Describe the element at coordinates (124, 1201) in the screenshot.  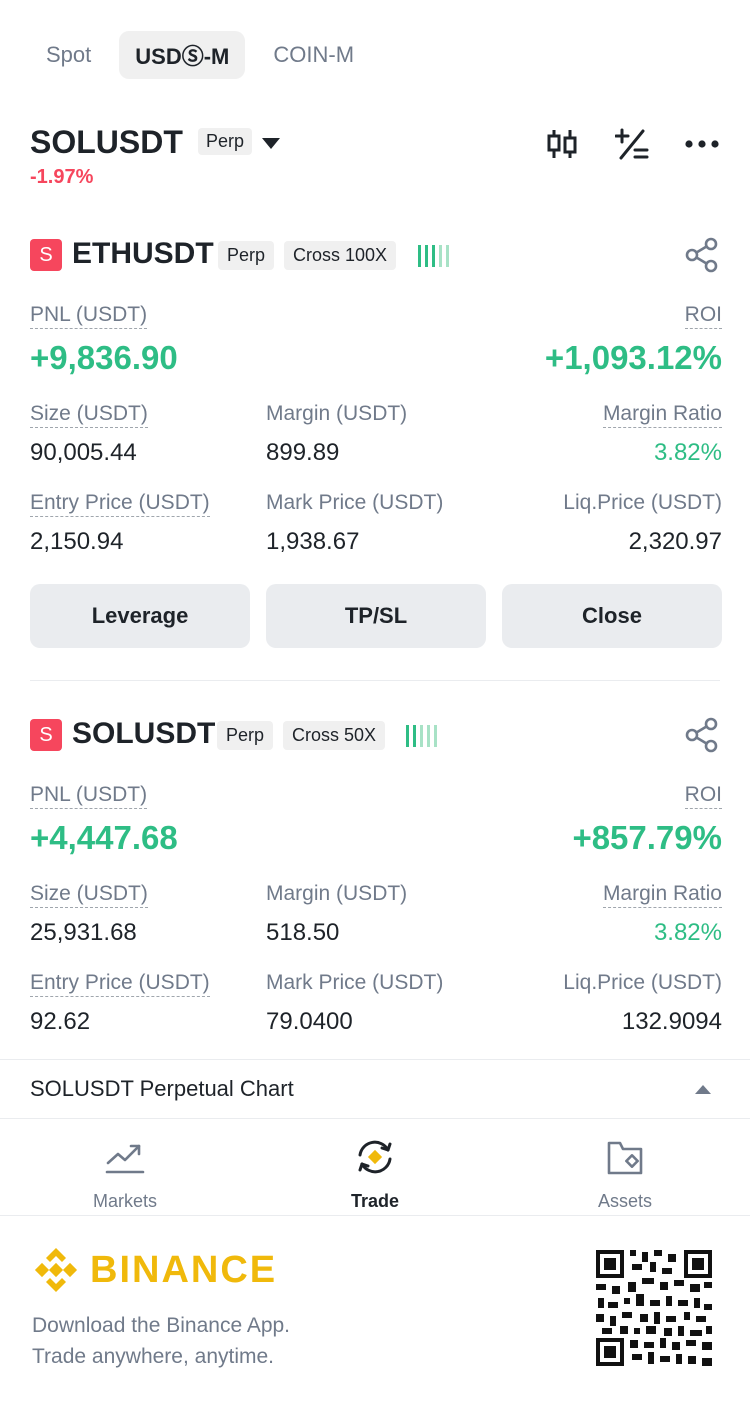
I see `nav-label: Markets` at that location.